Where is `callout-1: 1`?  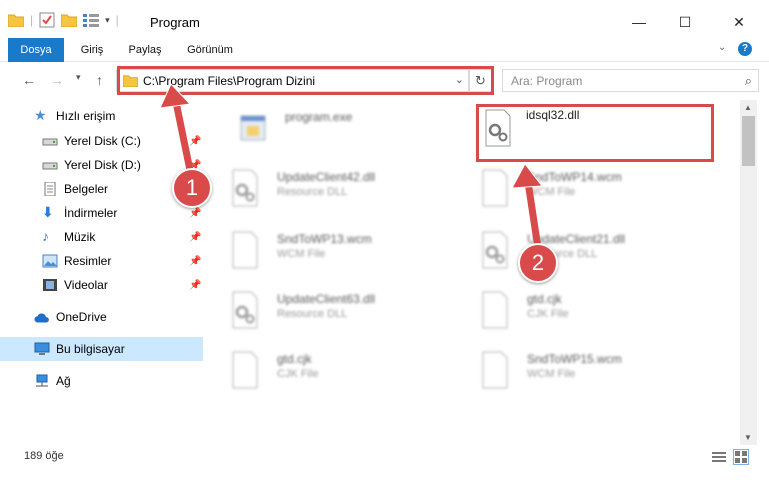
callout-1: 1 is located at coordinates (192, 188).